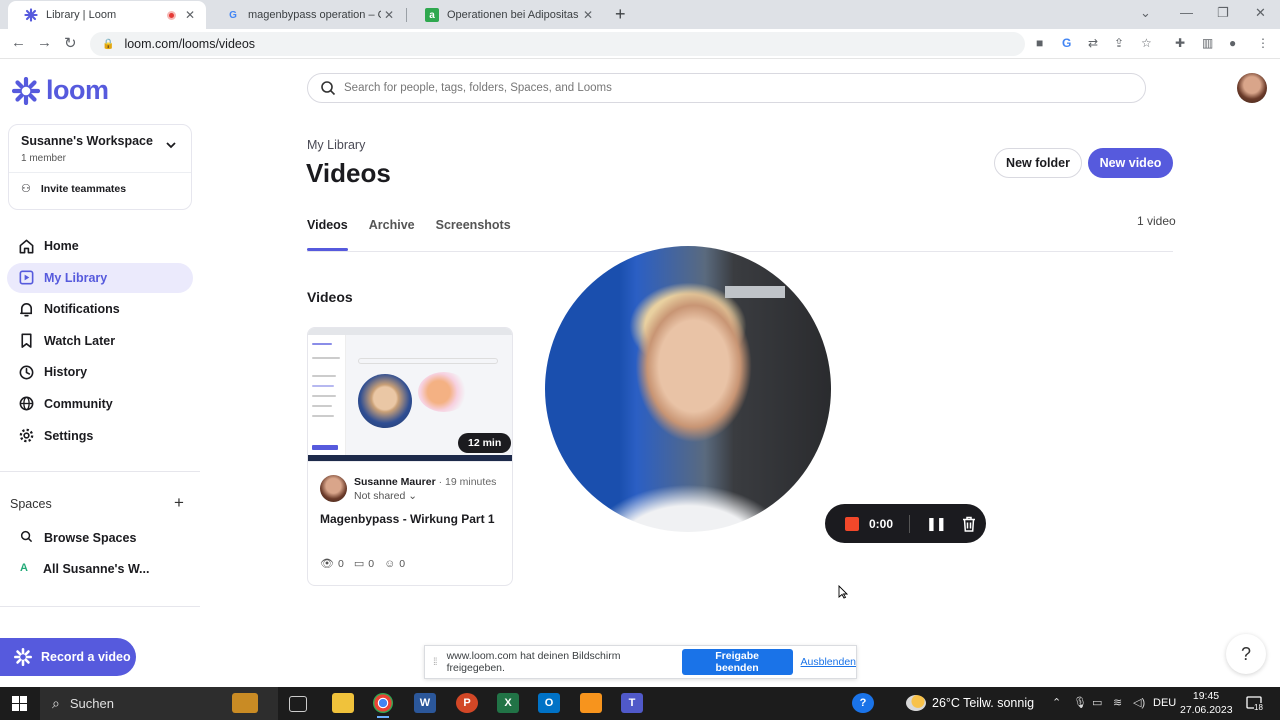 The width and height of the screenshot is (1280, 720). I want to click on tabs-divider, so click(740, 251).